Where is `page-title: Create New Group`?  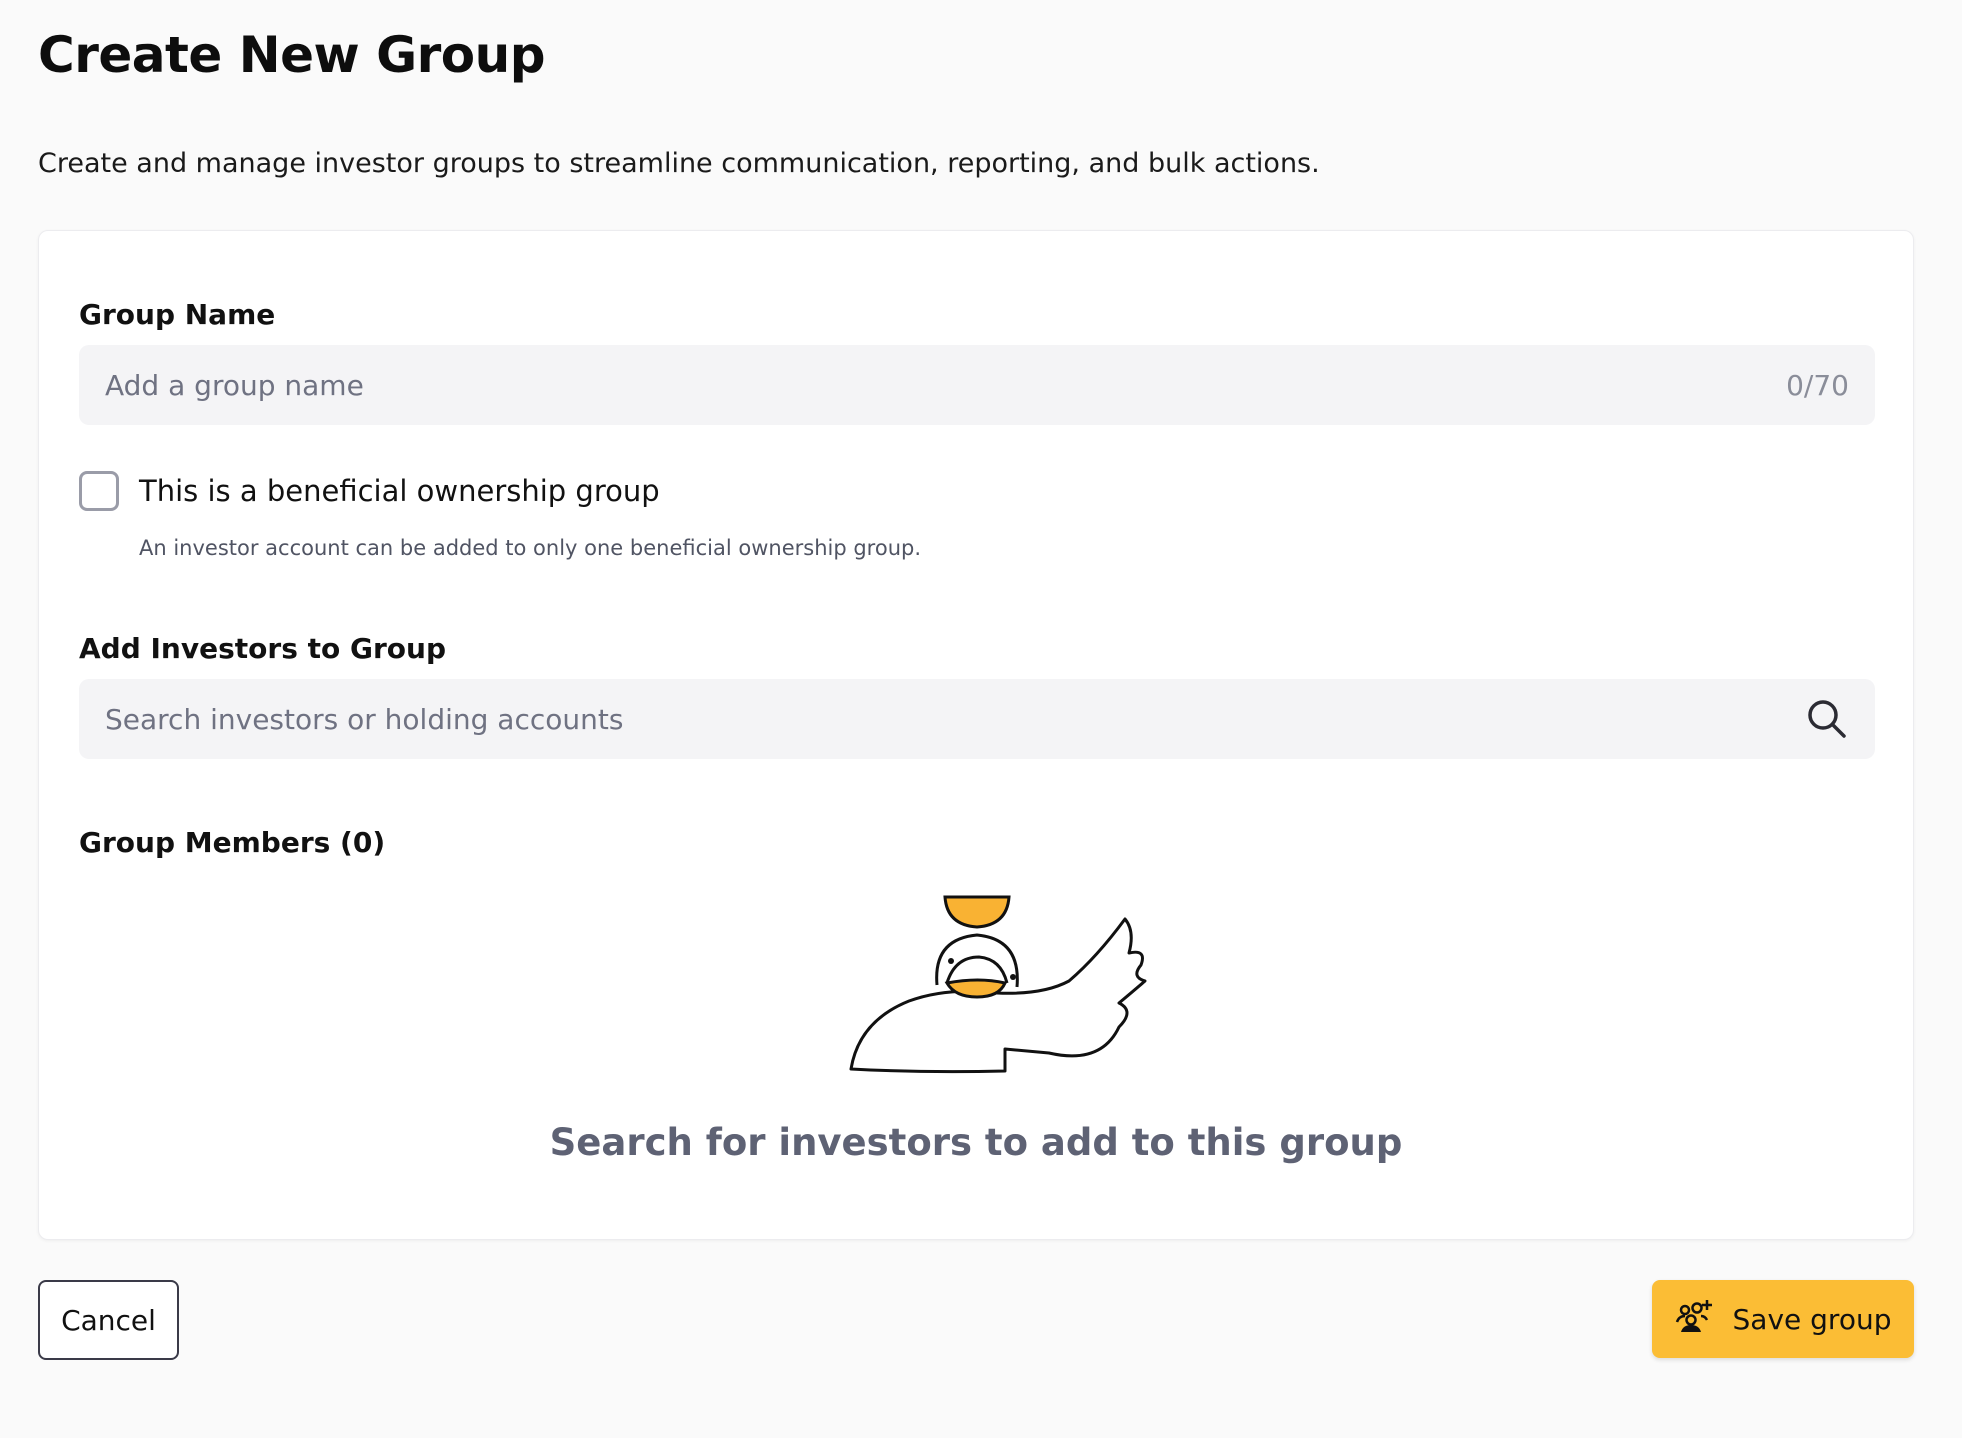 page-title: Create New Group is located at coordinates (292, 55).